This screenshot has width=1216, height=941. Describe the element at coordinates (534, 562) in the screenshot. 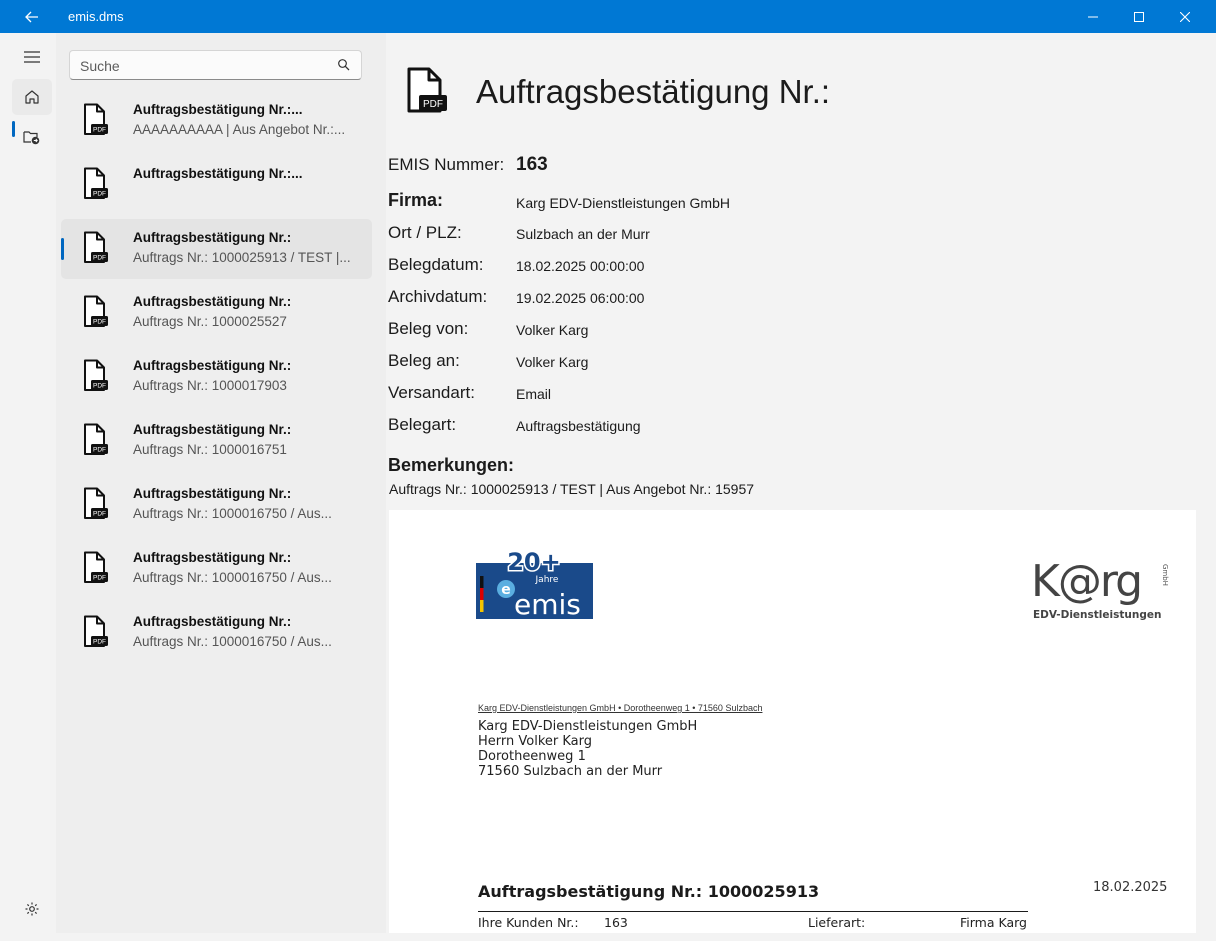

I see `svg-text: 20+` at that location.